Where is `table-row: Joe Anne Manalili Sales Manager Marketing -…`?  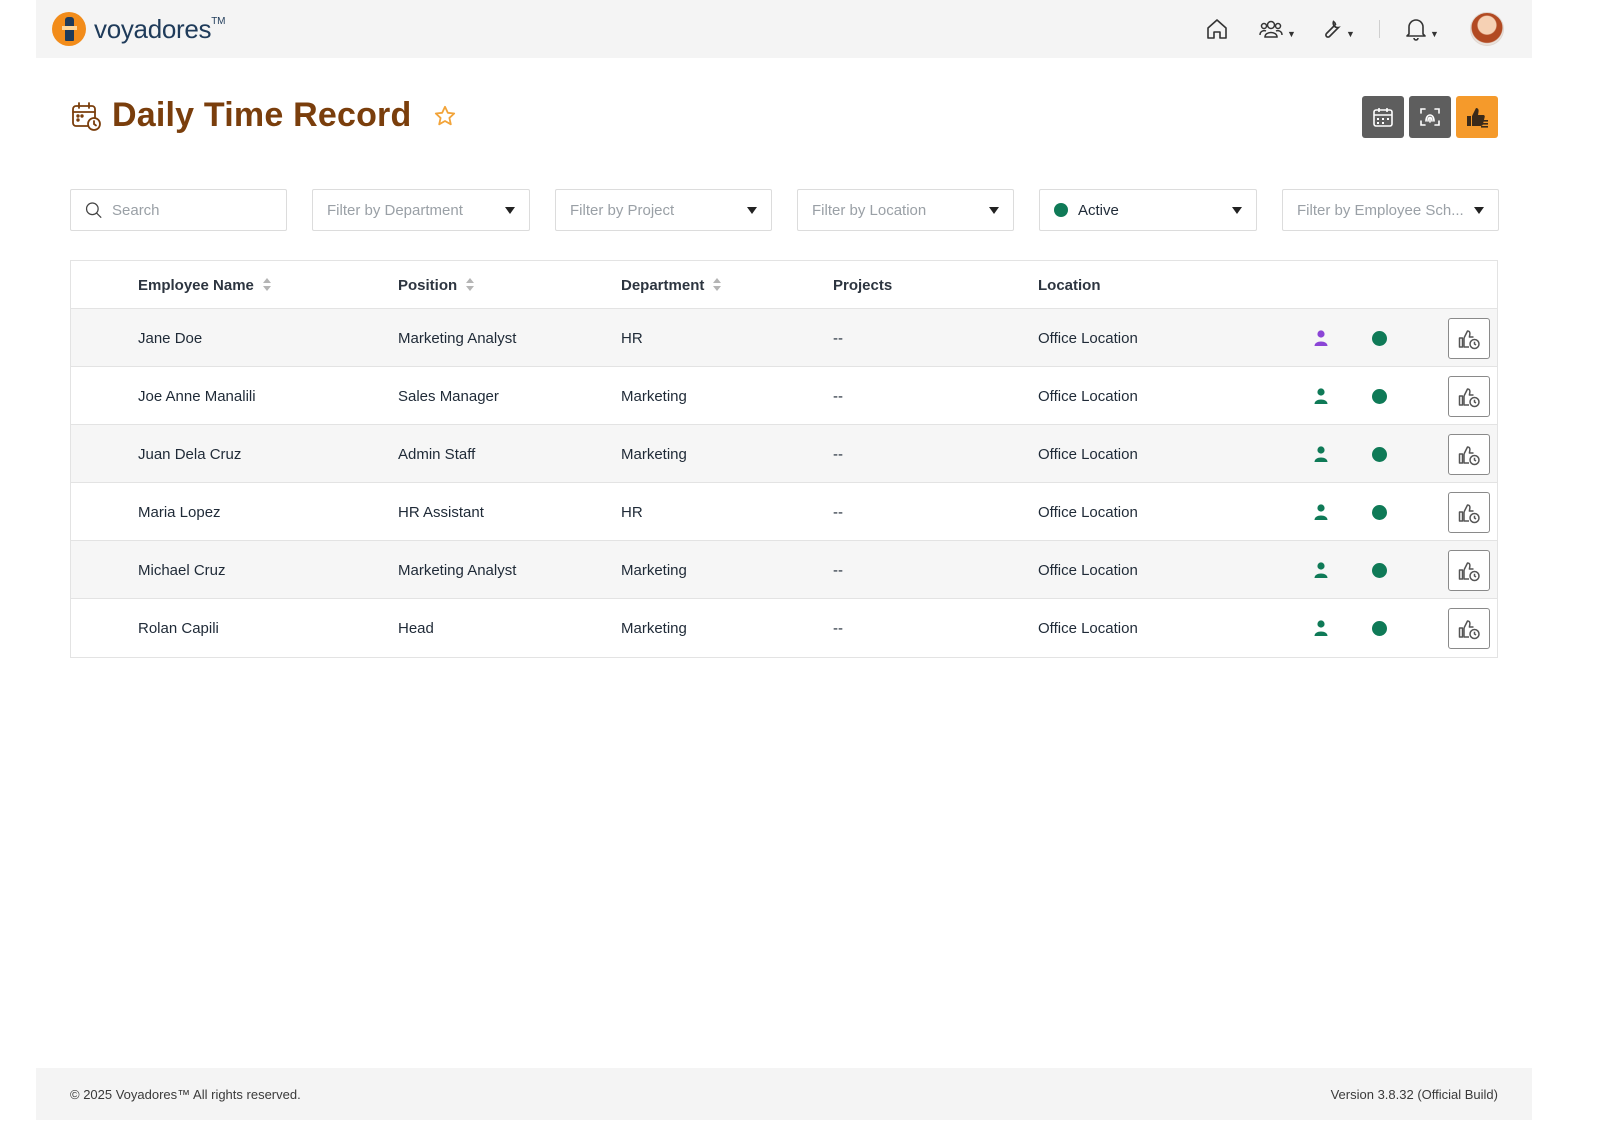 table-row: Joe Anne Manalili Sales Manager Marketing -… is located at coordinates (784, 396).